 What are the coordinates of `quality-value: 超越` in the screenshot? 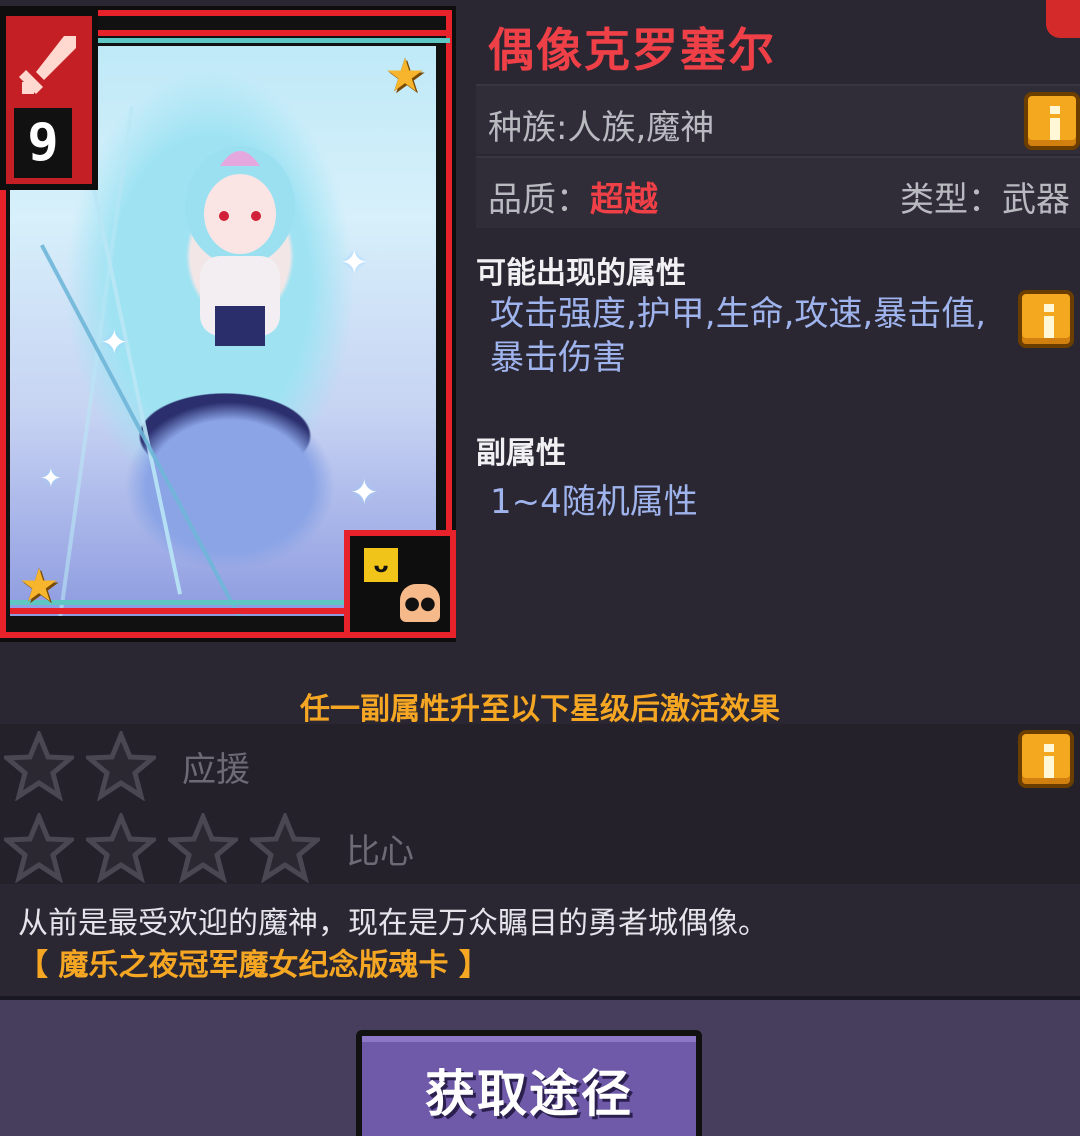 It's located at (624, 200).